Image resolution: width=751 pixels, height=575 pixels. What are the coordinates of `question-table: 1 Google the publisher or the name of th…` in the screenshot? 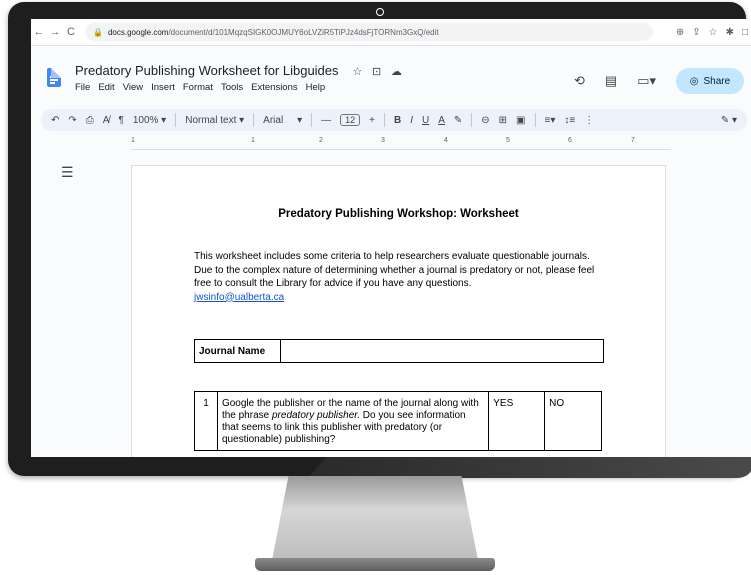 It's located at (398, 421).